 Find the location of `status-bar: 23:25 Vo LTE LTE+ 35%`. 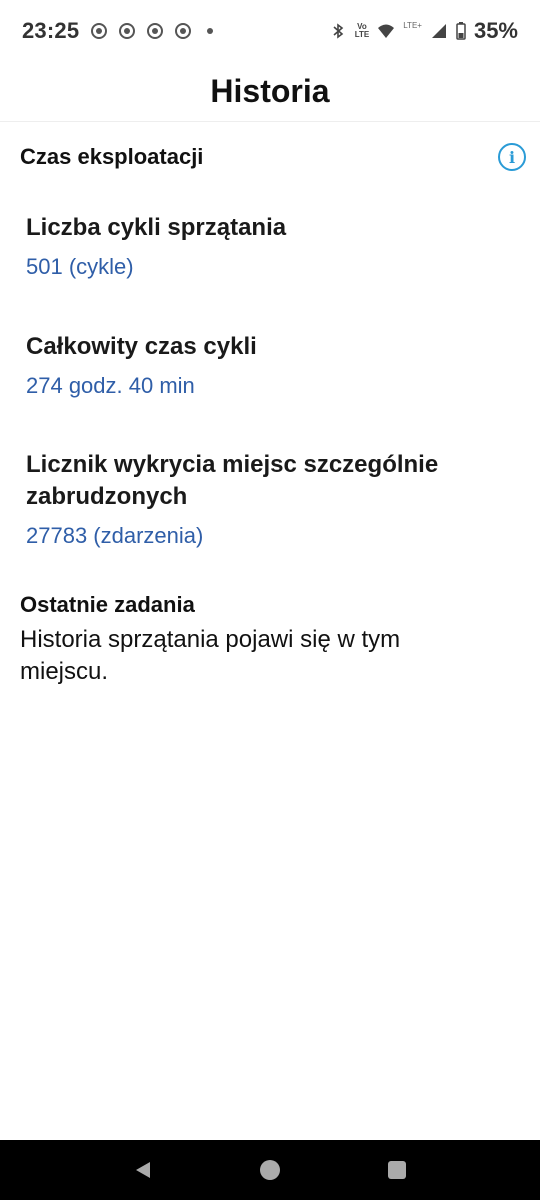

status-bar: 23:25 Vo LTE LTE+ 35% is located at coordinates (270, 31).